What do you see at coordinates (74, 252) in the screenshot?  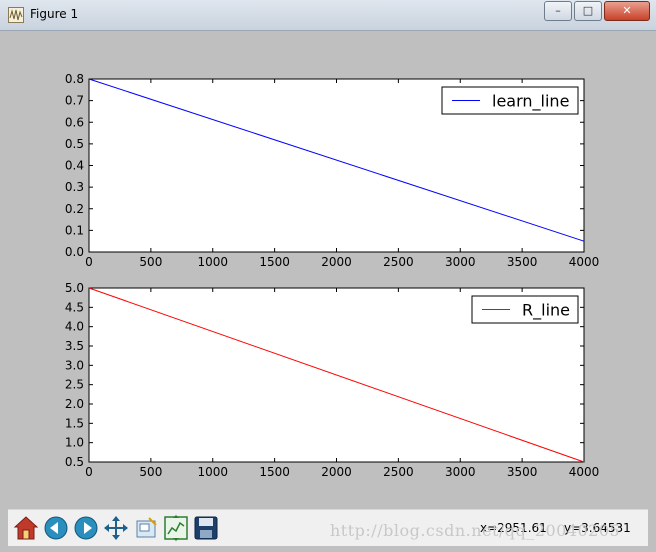 I see `y-tick-label: 0.0` at bounding box center [74, 252].